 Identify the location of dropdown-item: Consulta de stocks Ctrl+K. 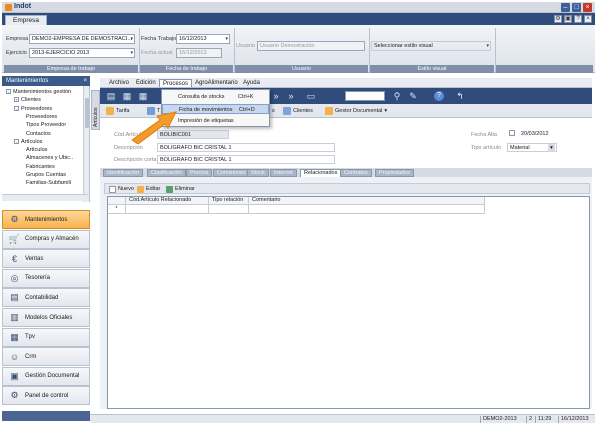
(215, 97).